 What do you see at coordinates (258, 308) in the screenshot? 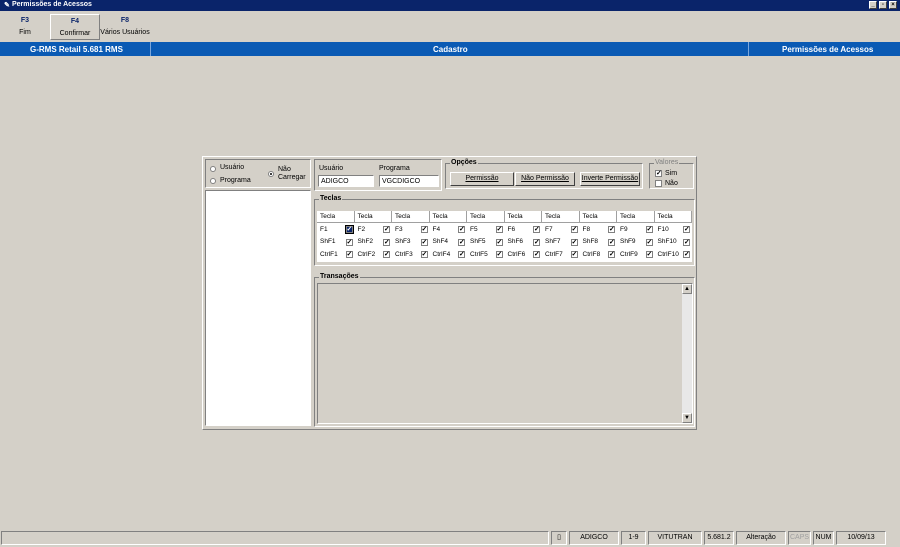
I see `user-list` at bounding box center [258, 308].